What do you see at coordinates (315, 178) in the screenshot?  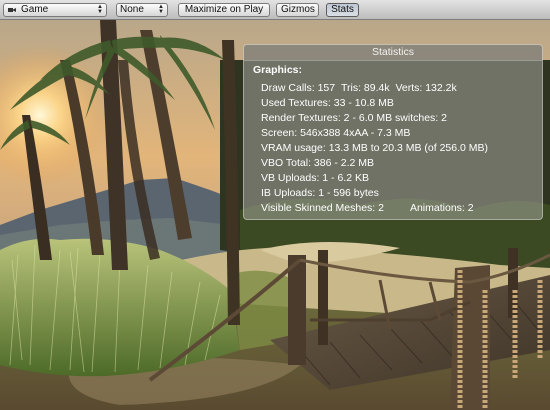 I see `vb-uploads-value: VB Uploads: 1 - 6.2 KB` at bounding box center [315, 178].